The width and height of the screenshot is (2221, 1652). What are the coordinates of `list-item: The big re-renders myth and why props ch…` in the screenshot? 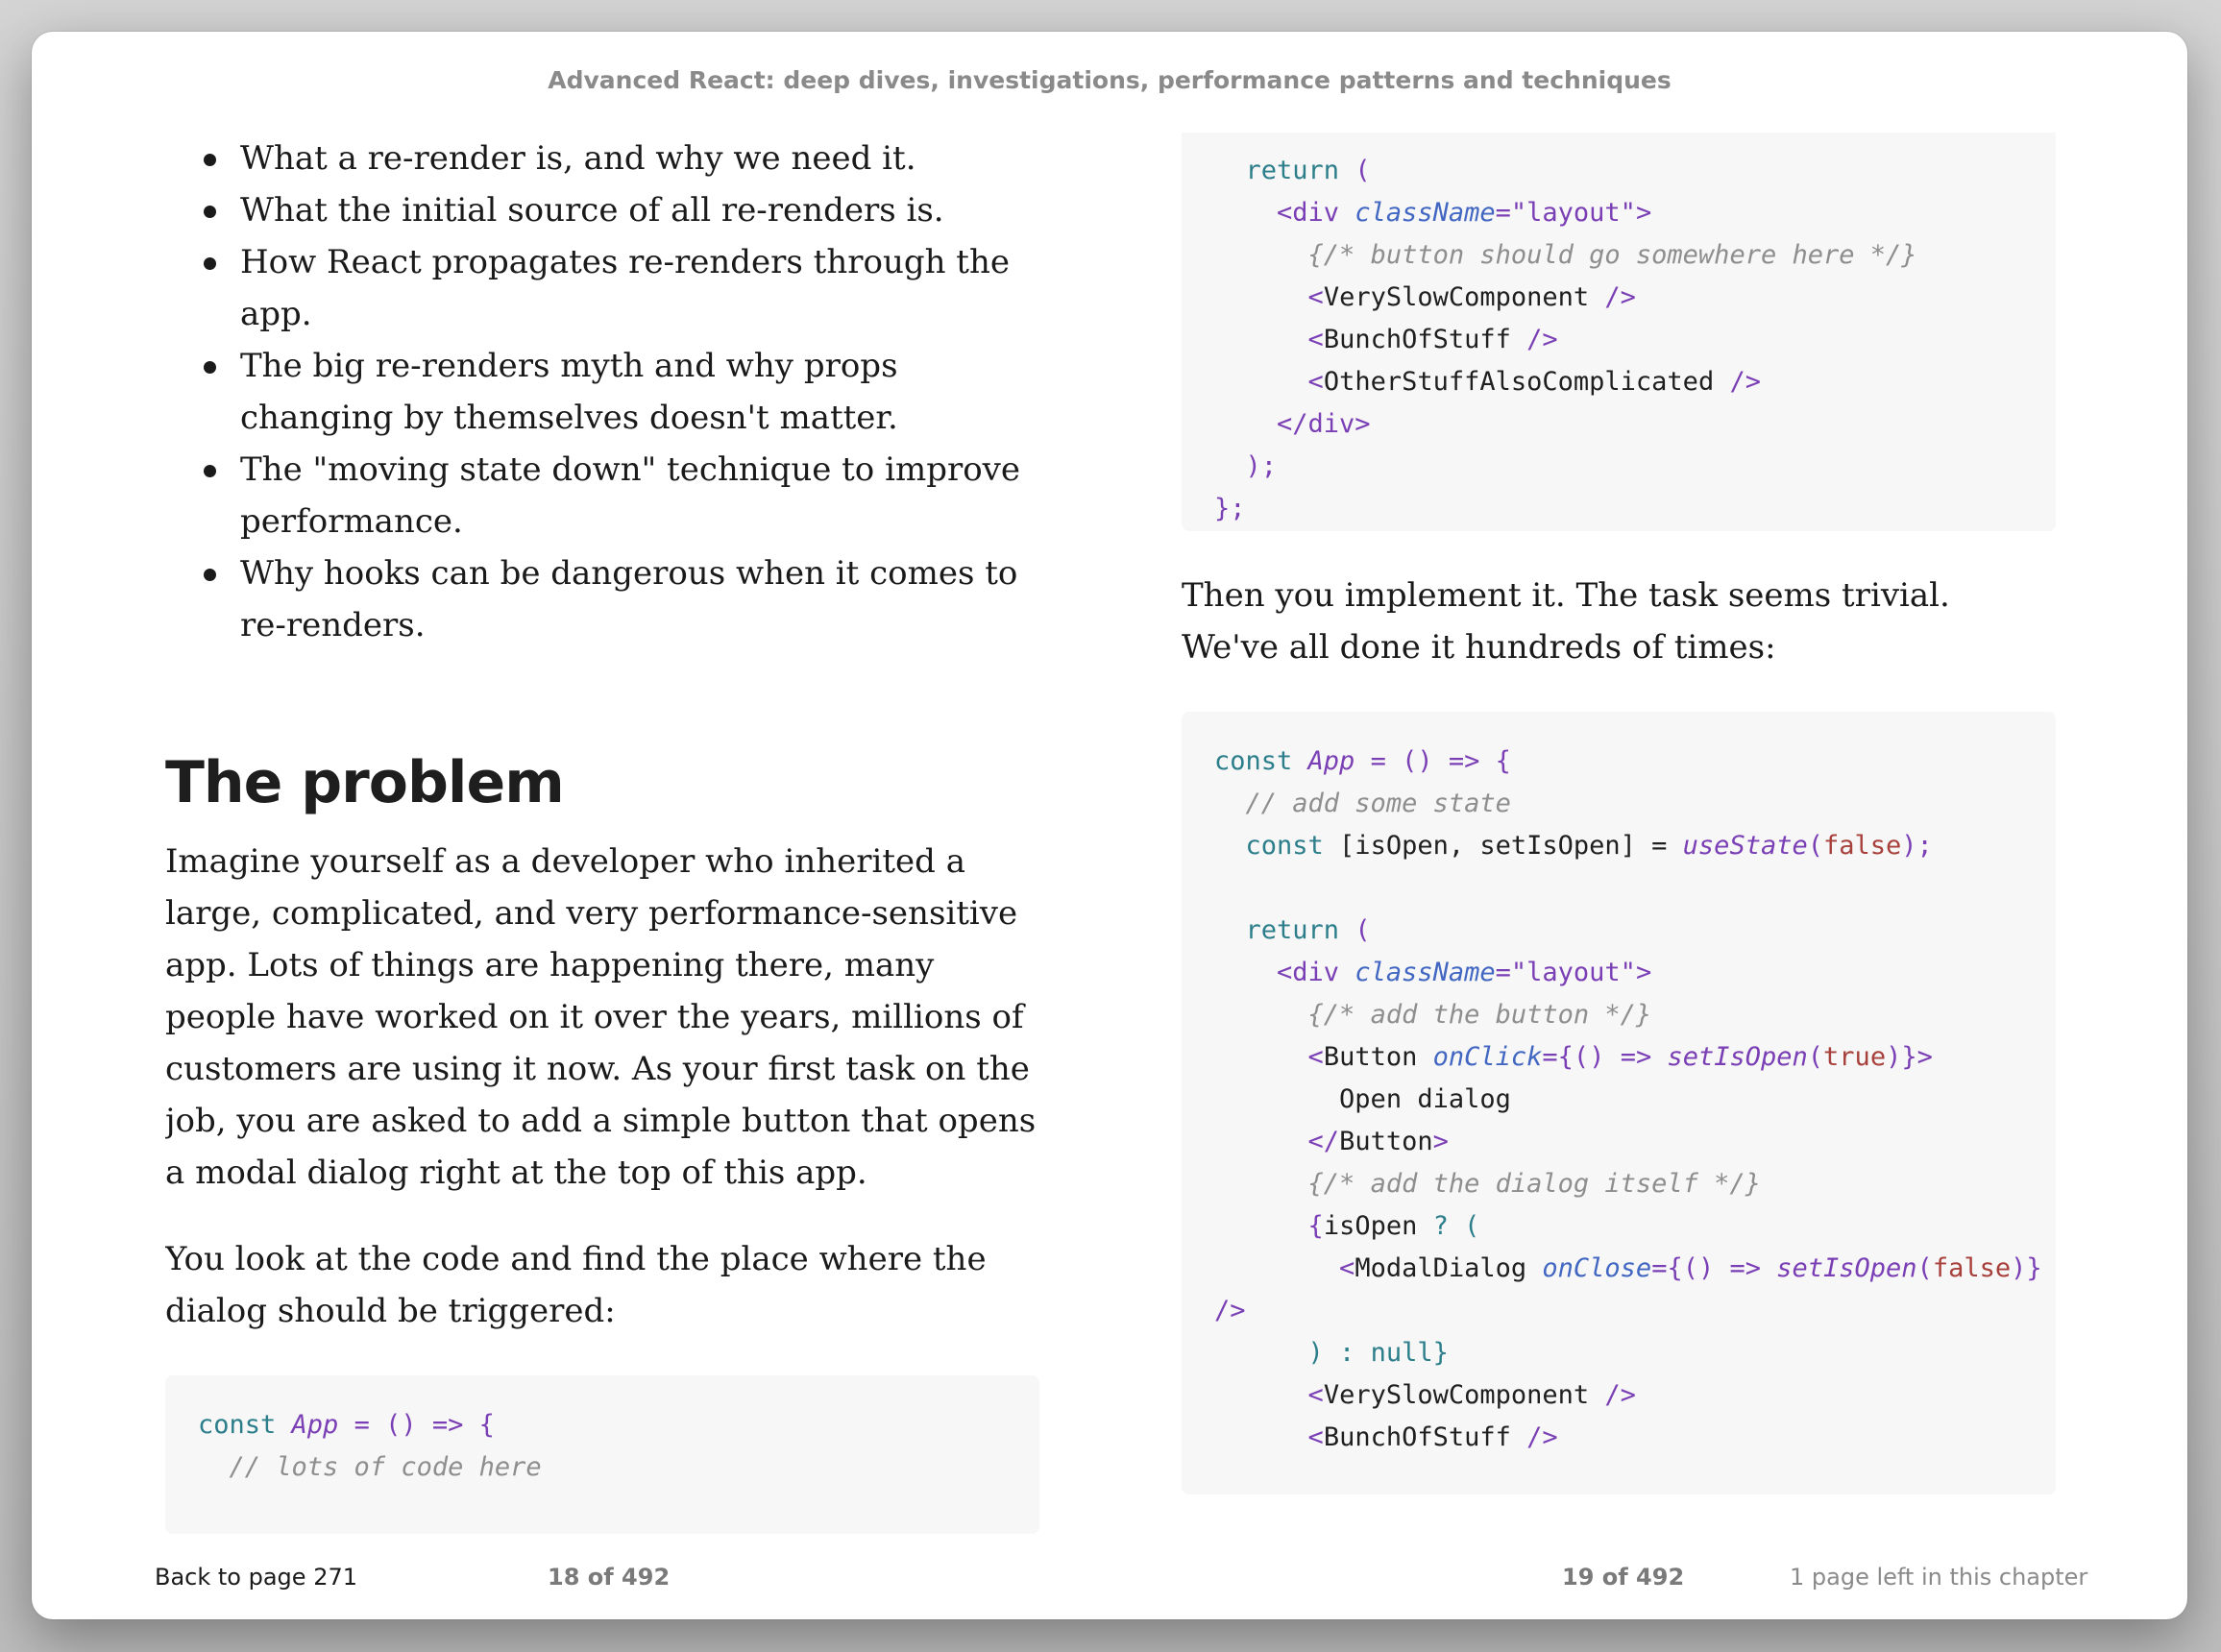 It's located at (621, 392).